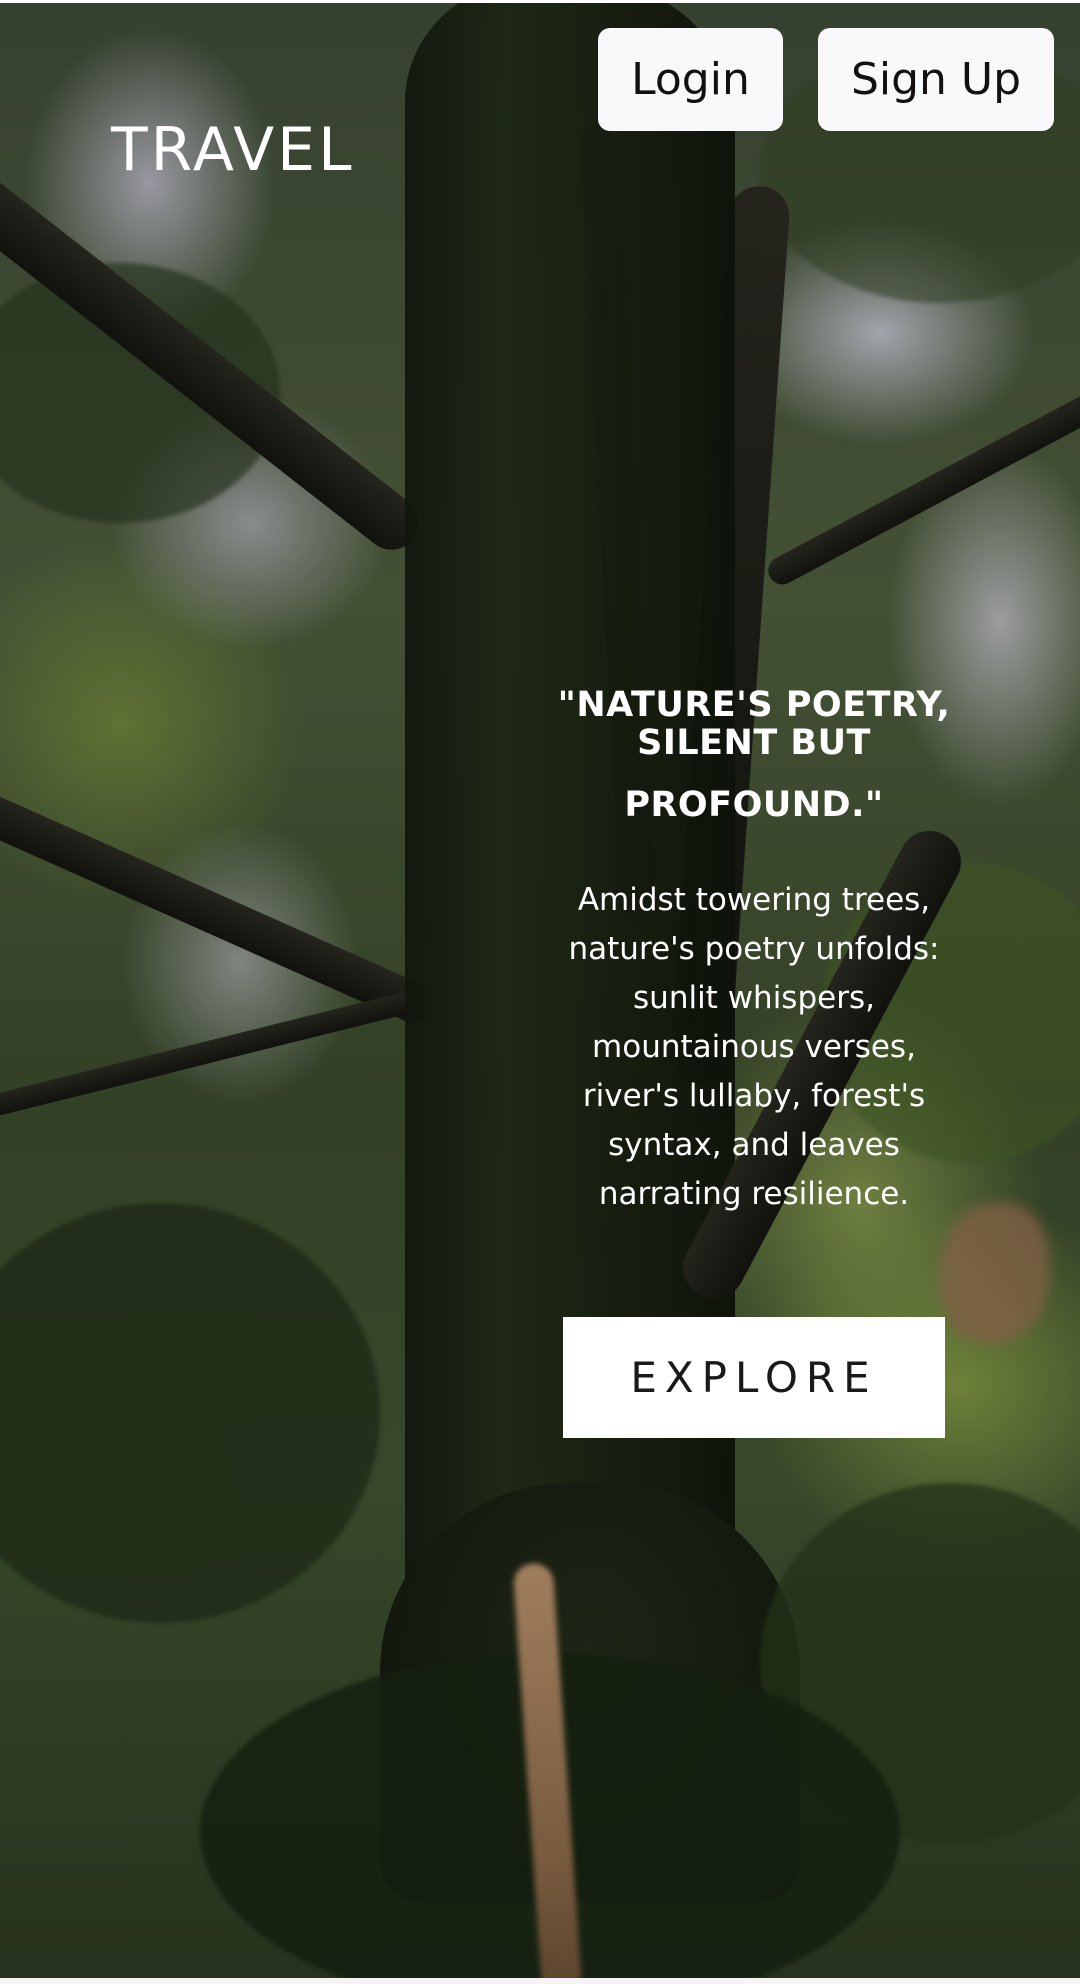  Describe the element at coordinates (754, 805) in the screenshot. I see `hero-title-line: PROFOUND."` at that location.